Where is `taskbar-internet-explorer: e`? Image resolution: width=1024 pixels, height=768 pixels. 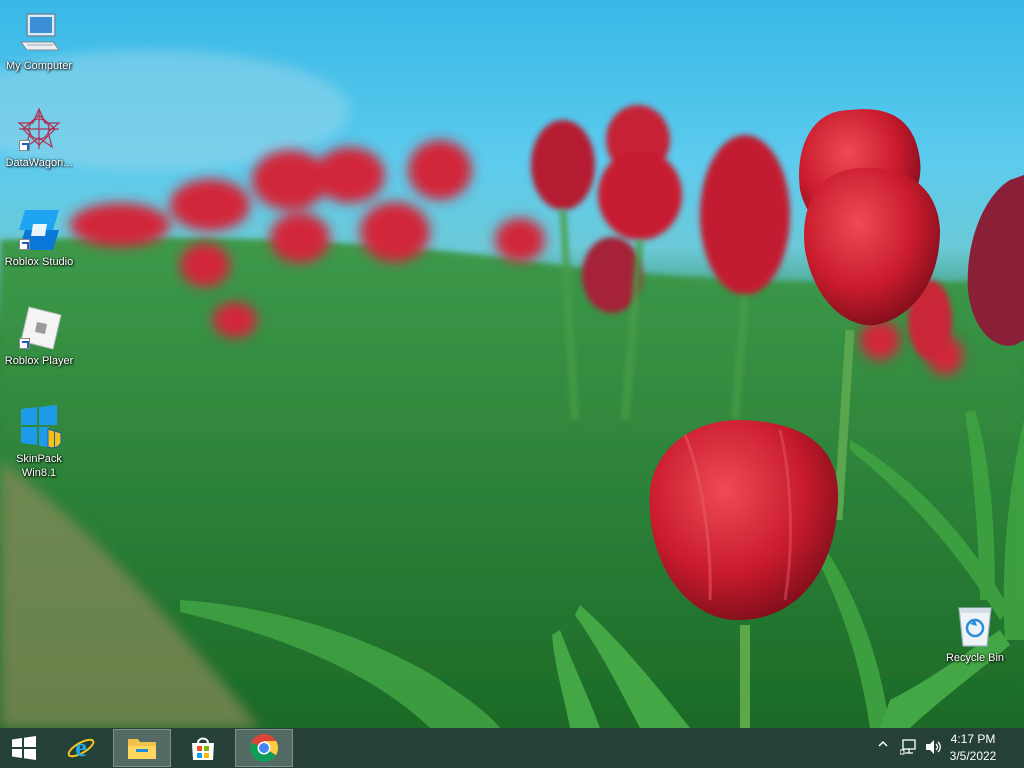
taskbar-internet-explorer: e is located at coordinates (81, 748).